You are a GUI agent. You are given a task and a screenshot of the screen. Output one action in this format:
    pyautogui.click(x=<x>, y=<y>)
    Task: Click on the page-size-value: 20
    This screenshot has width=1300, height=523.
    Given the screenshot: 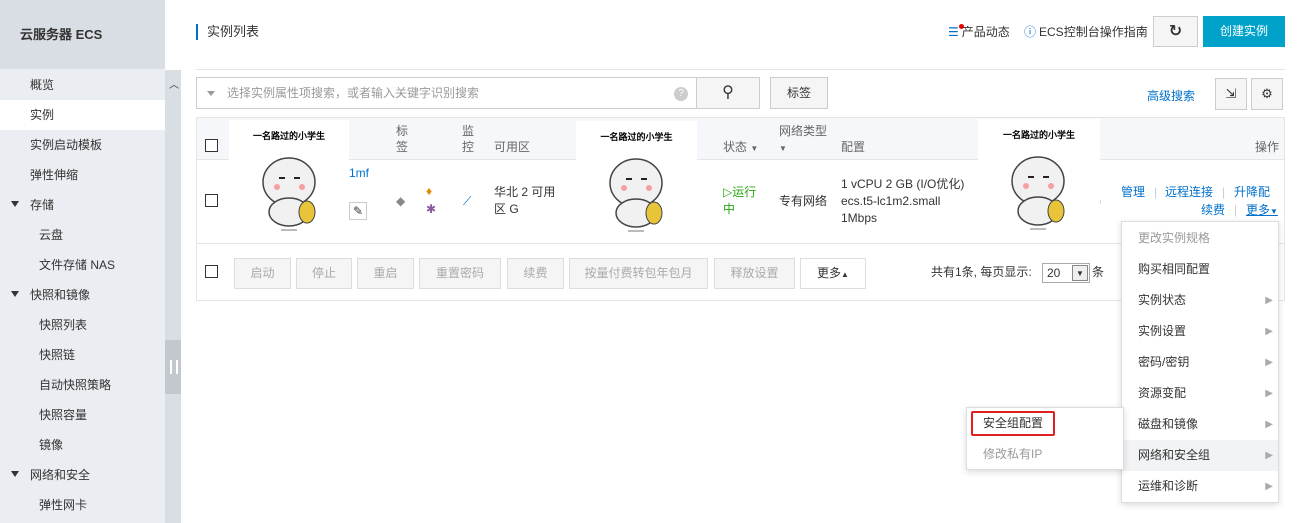 What is the action you would take?
    pyautogui.click(x=1054, y=273)
    